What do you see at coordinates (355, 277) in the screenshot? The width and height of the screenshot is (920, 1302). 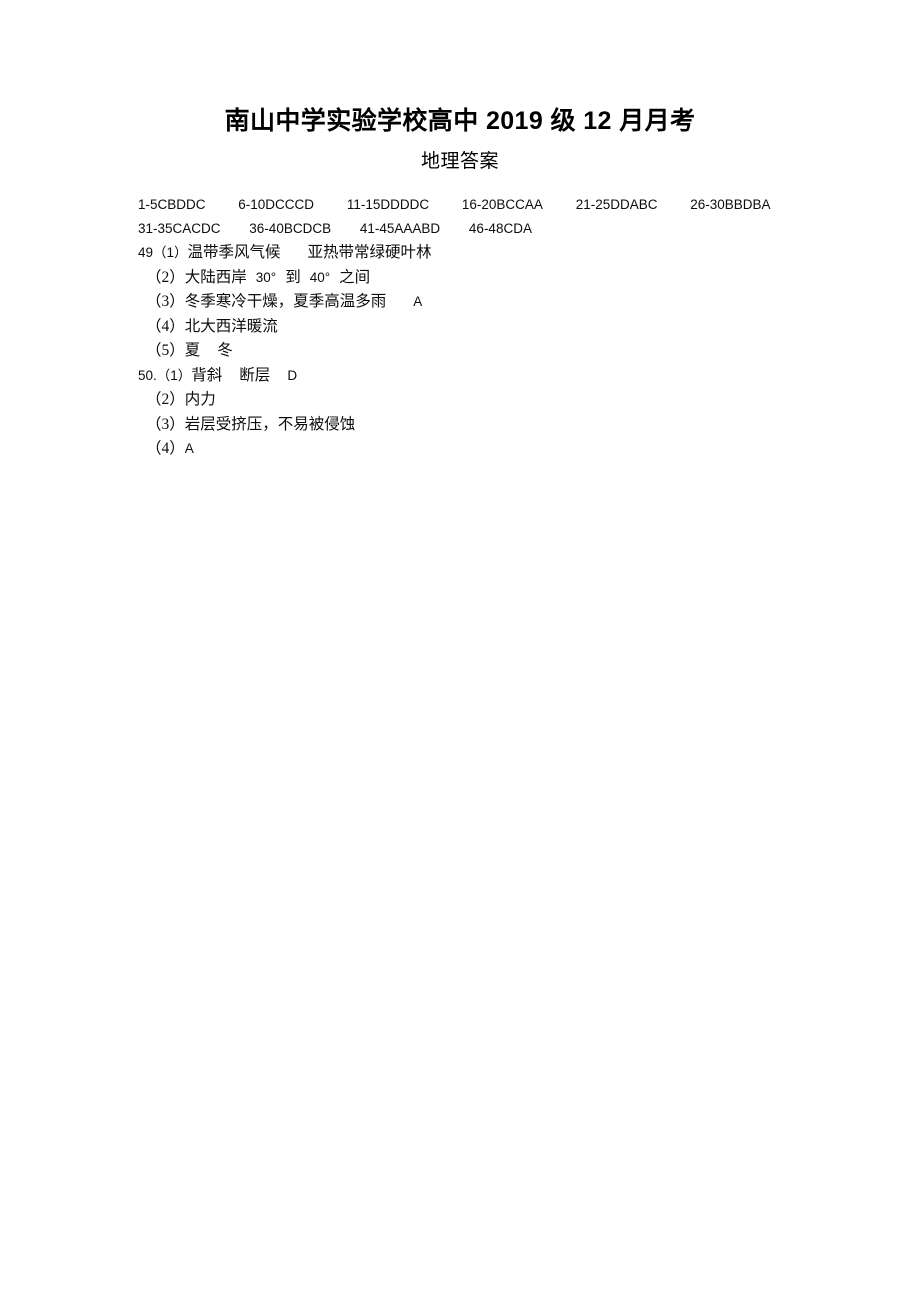 I see `answer-text: 之间` at bounding box center [355, 277].